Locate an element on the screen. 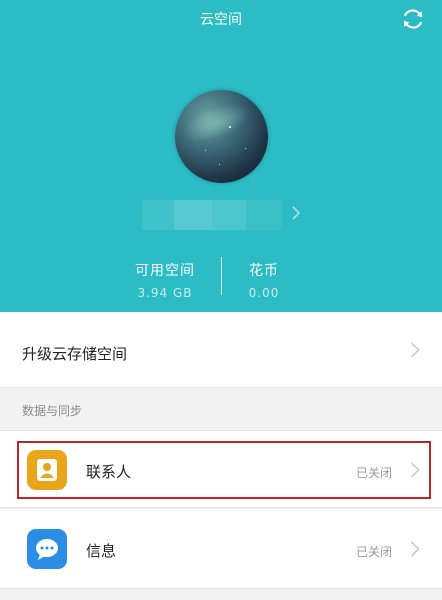 Image resolution: width=442 pixels, height=600 pixels. page-title: 云空间 is located at coordinates (221, 20).